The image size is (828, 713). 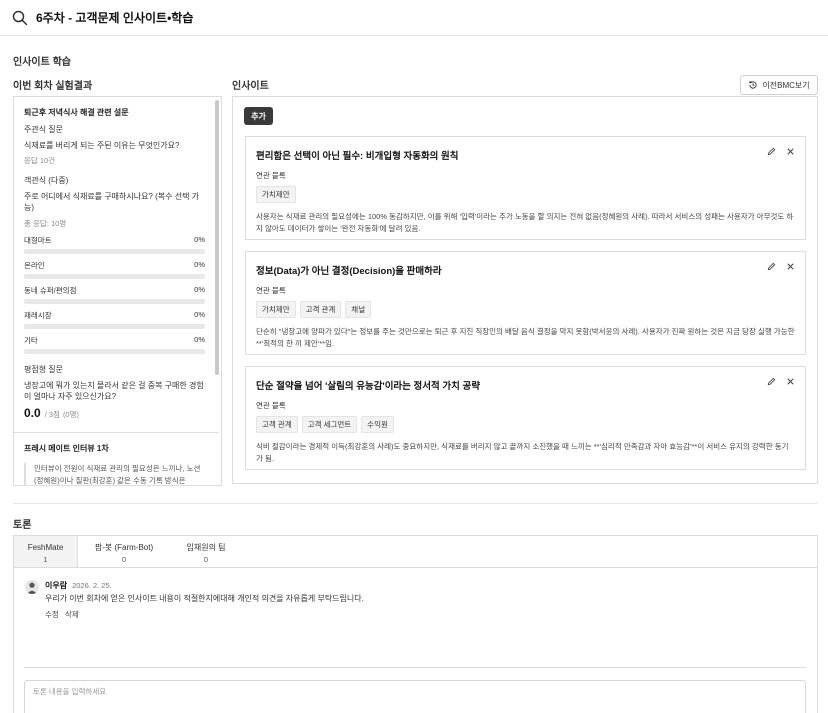 What do you see at coordinates (114, 269) in the screenshot?
I see `option-bar: 온라인 0%` at bounding box center [114, 269].